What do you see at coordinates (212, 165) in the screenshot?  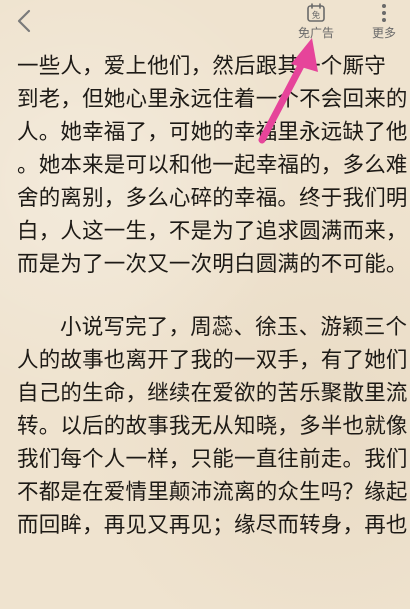 I see `text-line: 。她本来是可以和他一起幸福的，多么难` at bounding box center [212, 165].